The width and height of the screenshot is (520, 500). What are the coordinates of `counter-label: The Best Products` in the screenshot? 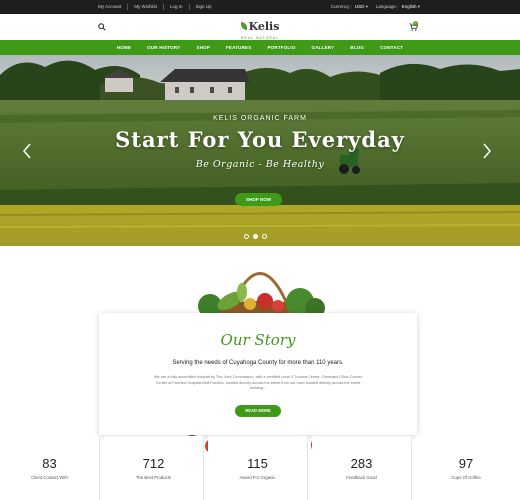 It's located at (153, 477).